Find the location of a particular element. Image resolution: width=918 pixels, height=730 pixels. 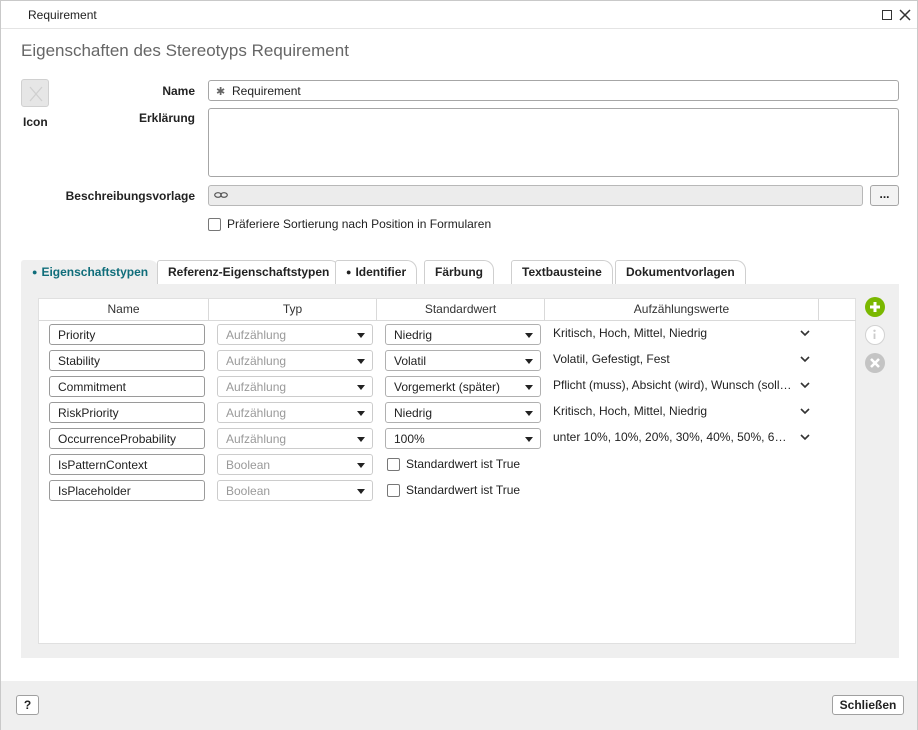

maximize-icon is located at coordinates (887, 15).